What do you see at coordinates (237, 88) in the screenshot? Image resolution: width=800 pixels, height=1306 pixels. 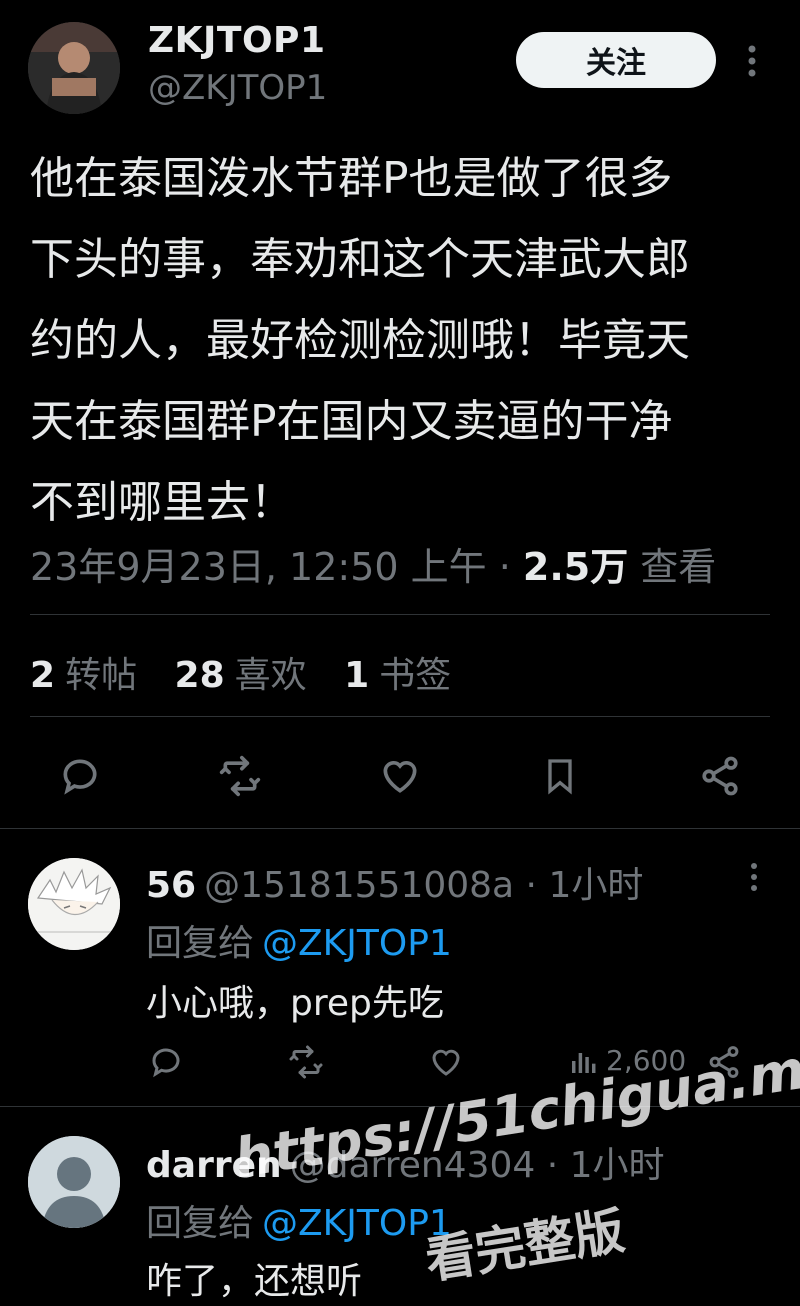 I see `author-handle: @ZKJTOP1` at bounding box center [237, 88].